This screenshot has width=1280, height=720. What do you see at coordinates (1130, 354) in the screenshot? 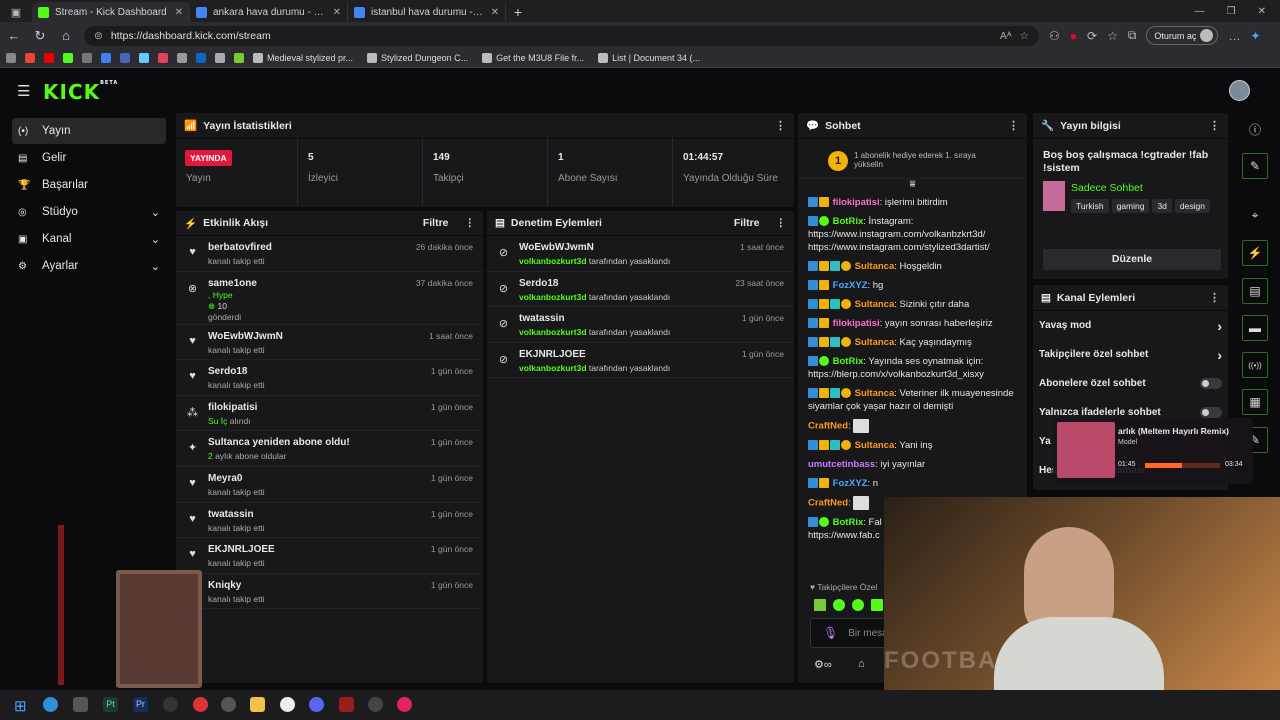
I see `channel-action-item: Takipçilere özel sohbet ›` at bounding box center [1130, 354].